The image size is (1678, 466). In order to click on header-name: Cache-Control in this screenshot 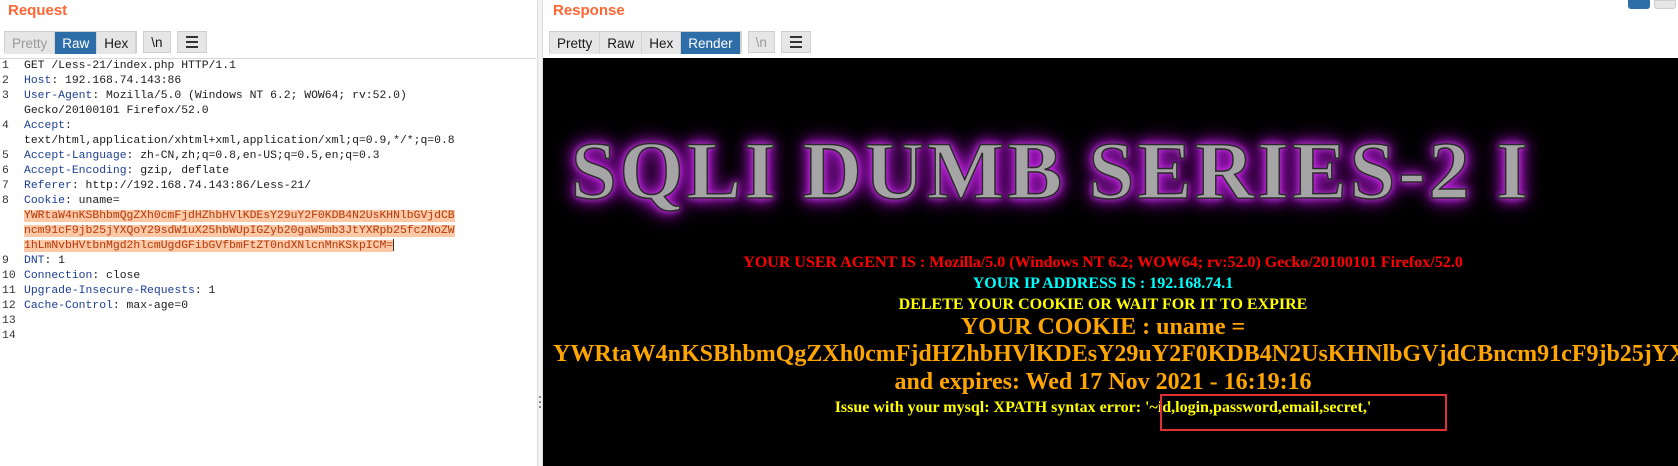, I will do `click(68, 306)`.